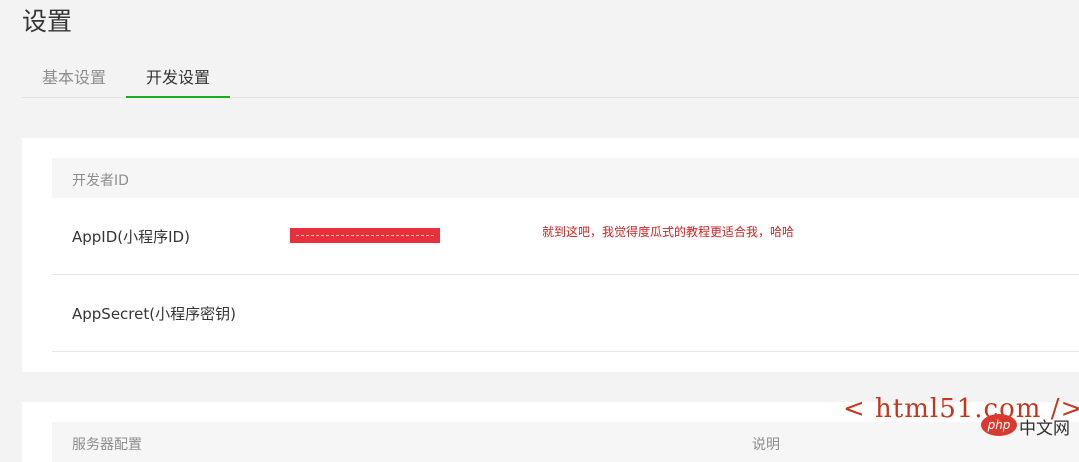  What do you see at coordinates (74, 80) in the screenshot?
I see `tab-basic-settings: 基本设置` at bounding box center [74, 80].